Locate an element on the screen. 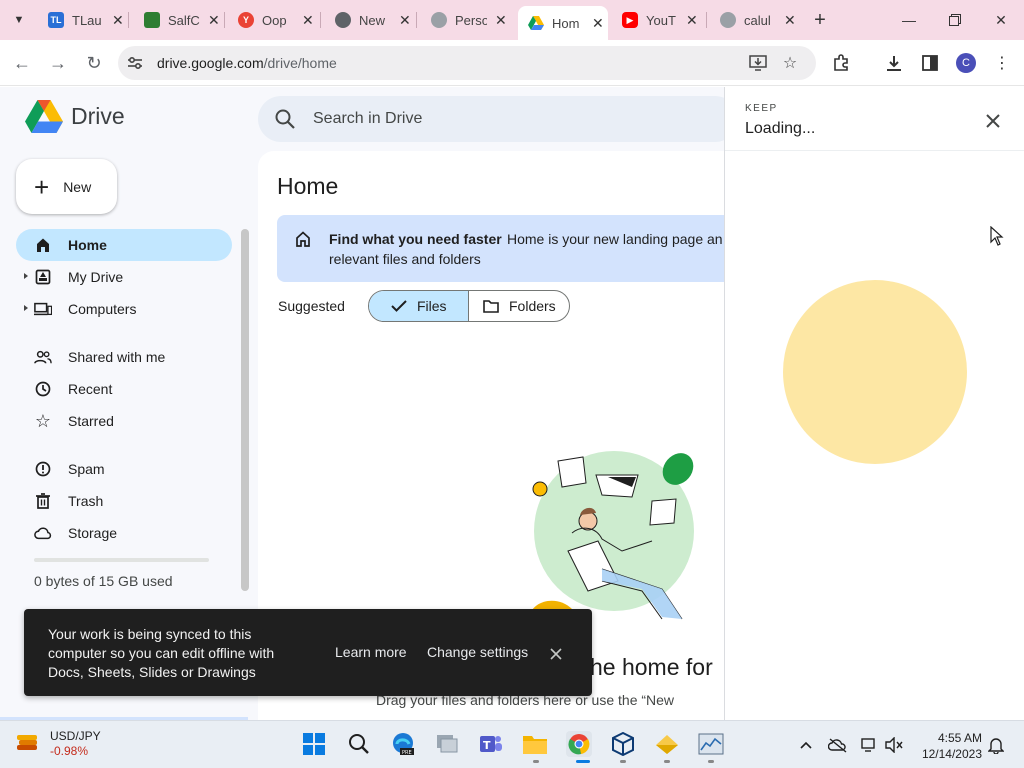 Image resolution: width=1024 pixels, height=768 pixels. chrome-icon is located at coordinates (579, 744).